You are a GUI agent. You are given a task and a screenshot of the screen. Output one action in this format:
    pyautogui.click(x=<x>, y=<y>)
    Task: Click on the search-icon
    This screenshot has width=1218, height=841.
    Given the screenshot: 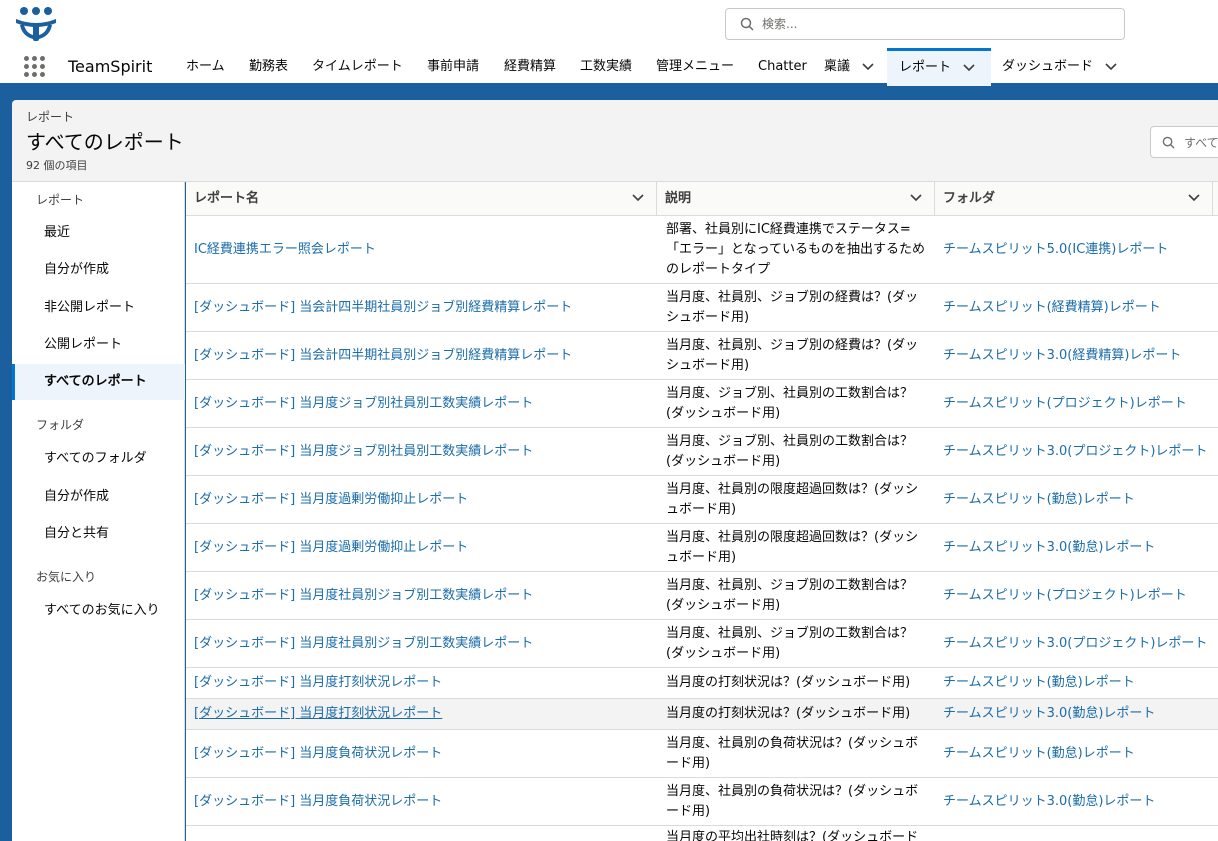 What is the action you would take?
    pyautogui.click(x=747, y=24)
    